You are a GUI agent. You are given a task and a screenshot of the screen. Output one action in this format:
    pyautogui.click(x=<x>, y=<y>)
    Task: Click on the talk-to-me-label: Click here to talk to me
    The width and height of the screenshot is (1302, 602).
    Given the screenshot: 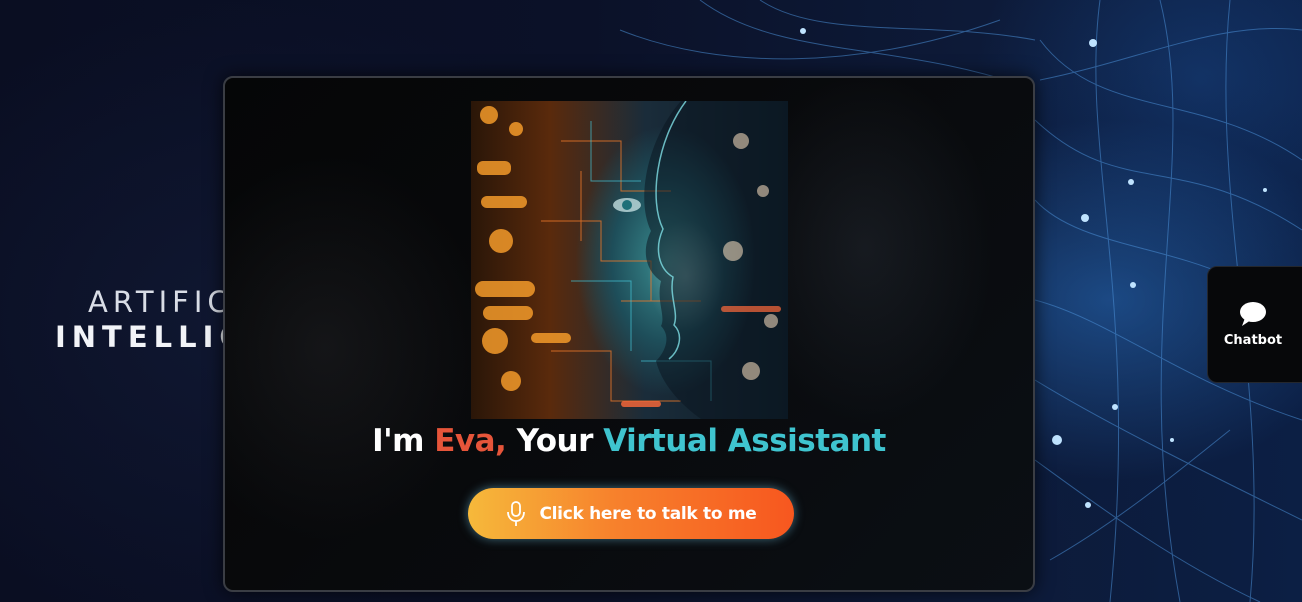 What is the action you would take?
    pyautogui.click(x=648, y=513)
    